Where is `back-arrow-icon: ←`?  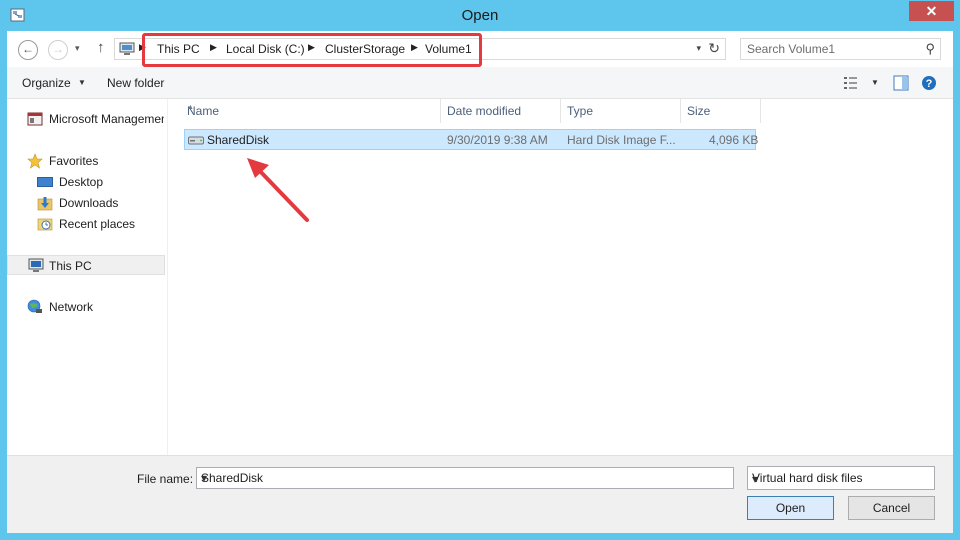 back-arrow-icon: ← is located at coordinates (28, 49).